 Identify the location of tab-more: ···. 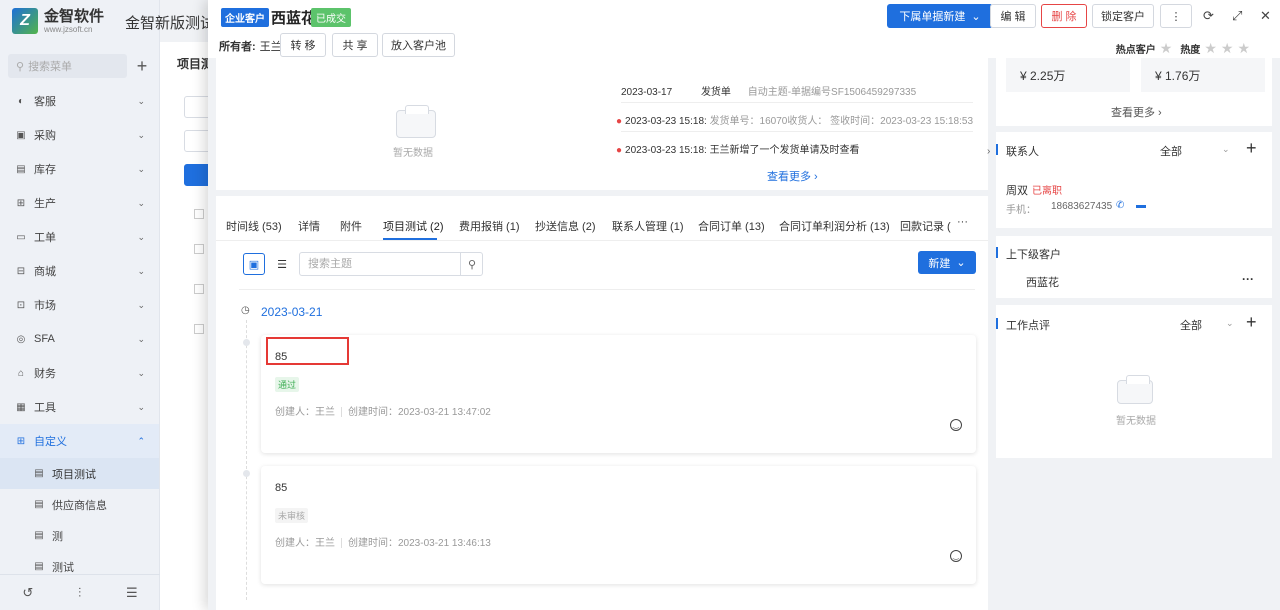
(962, 222).